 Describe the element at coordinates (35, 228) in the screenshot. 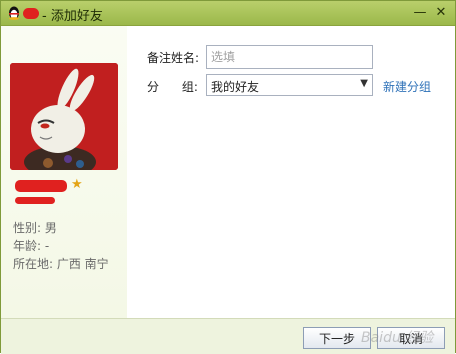

I see `gender-info: 性别: 男` at that location.